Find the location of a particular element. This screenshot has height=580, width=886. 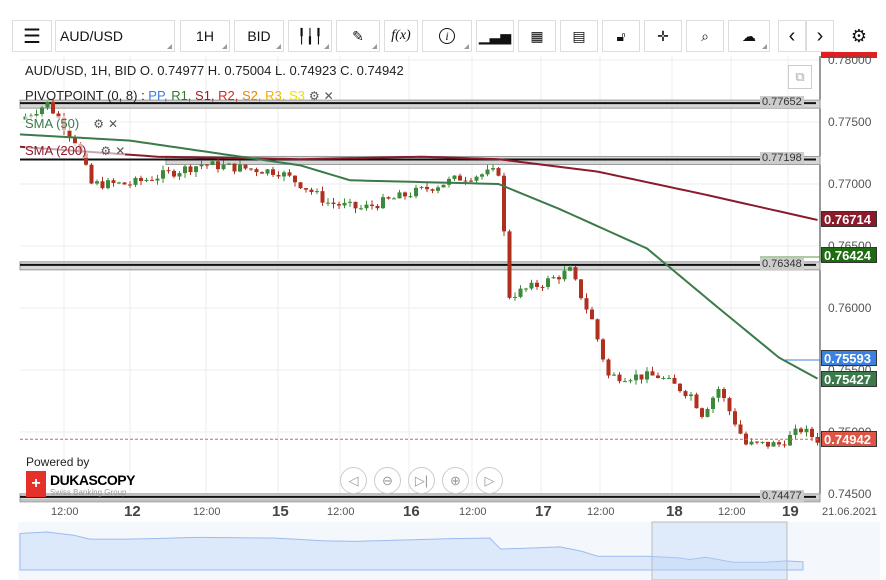

sma50-label: SMA (50) is located at coordinates (52, 123).